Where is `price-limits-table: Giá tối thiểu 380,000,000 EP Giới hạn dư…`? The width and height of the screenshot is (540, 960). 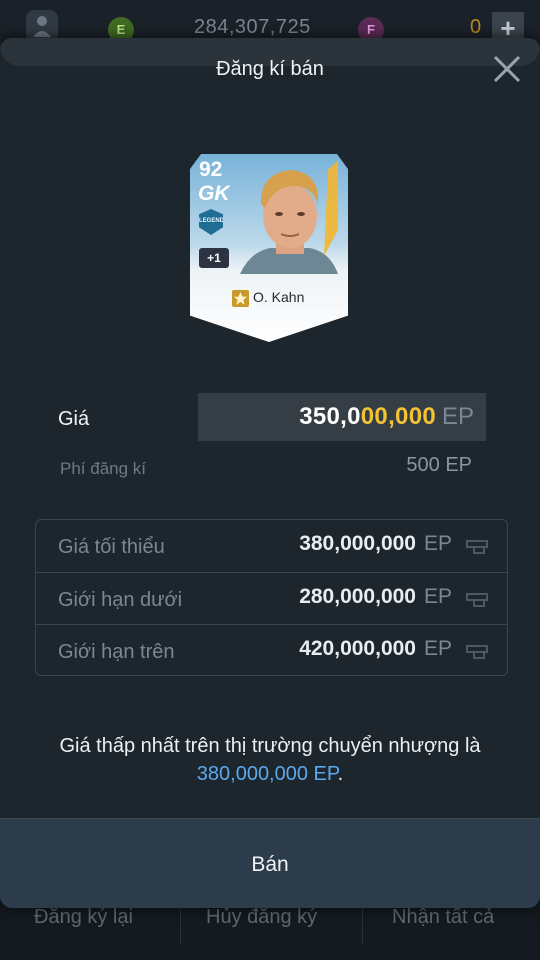
price-limits-table: Giá tối thiểu 380,000,000 EP Giới hạn dư… is located at coordinates (271, 597).